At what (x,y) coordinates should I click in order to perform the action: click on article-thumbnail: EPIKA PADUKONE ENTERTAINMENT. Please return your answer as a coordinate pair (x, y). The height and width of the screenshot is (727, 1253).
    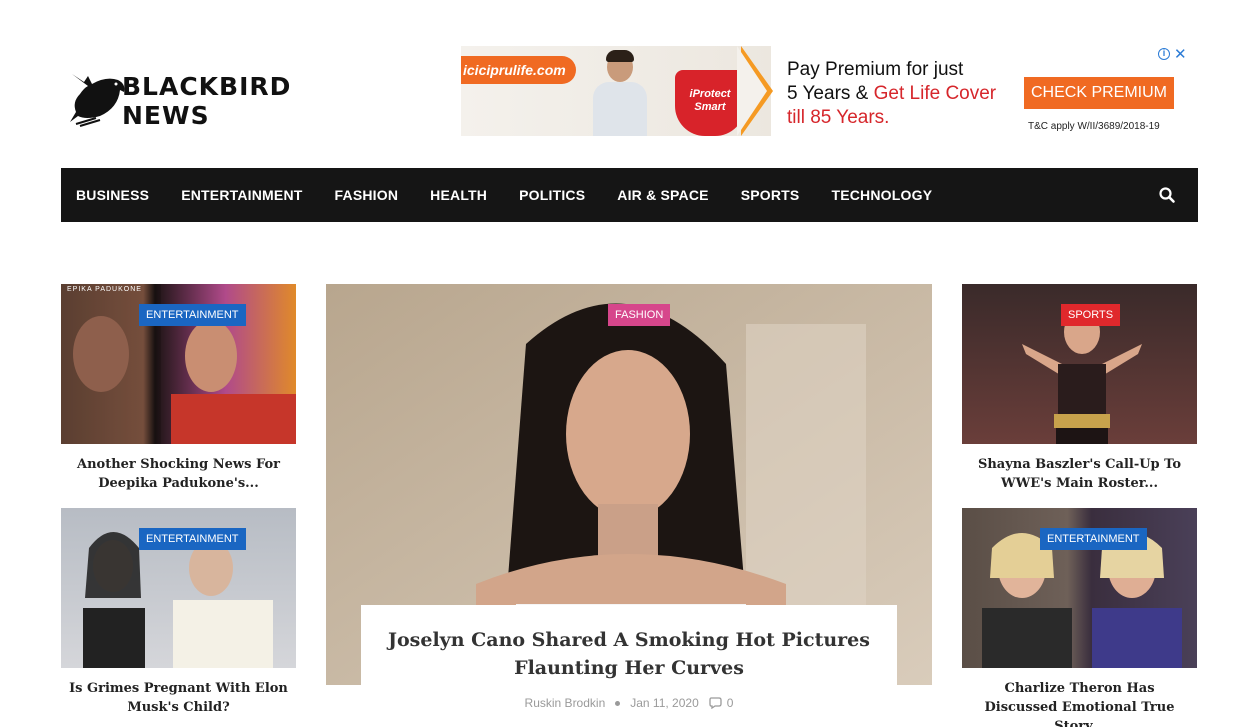
    Looking at the image, I should click on (178, 364).